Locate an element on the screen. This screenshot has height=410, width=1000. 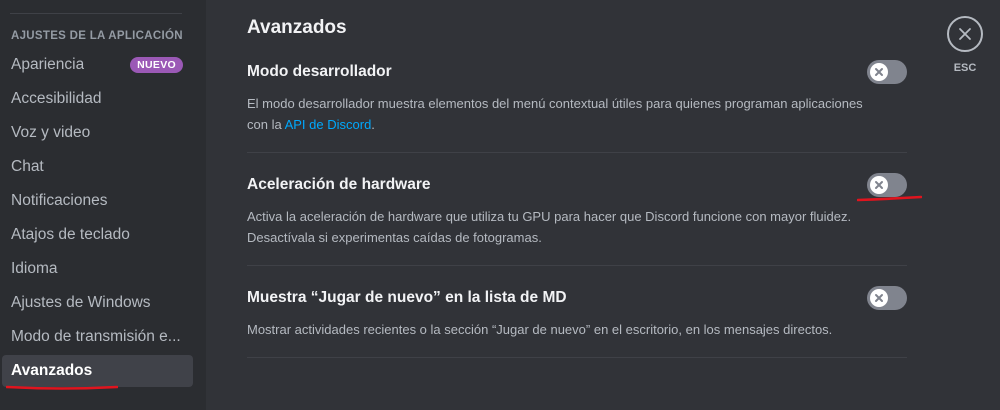
sidebar-section-header: Ajustes de la aplicación is located at coordinates (97, 36).